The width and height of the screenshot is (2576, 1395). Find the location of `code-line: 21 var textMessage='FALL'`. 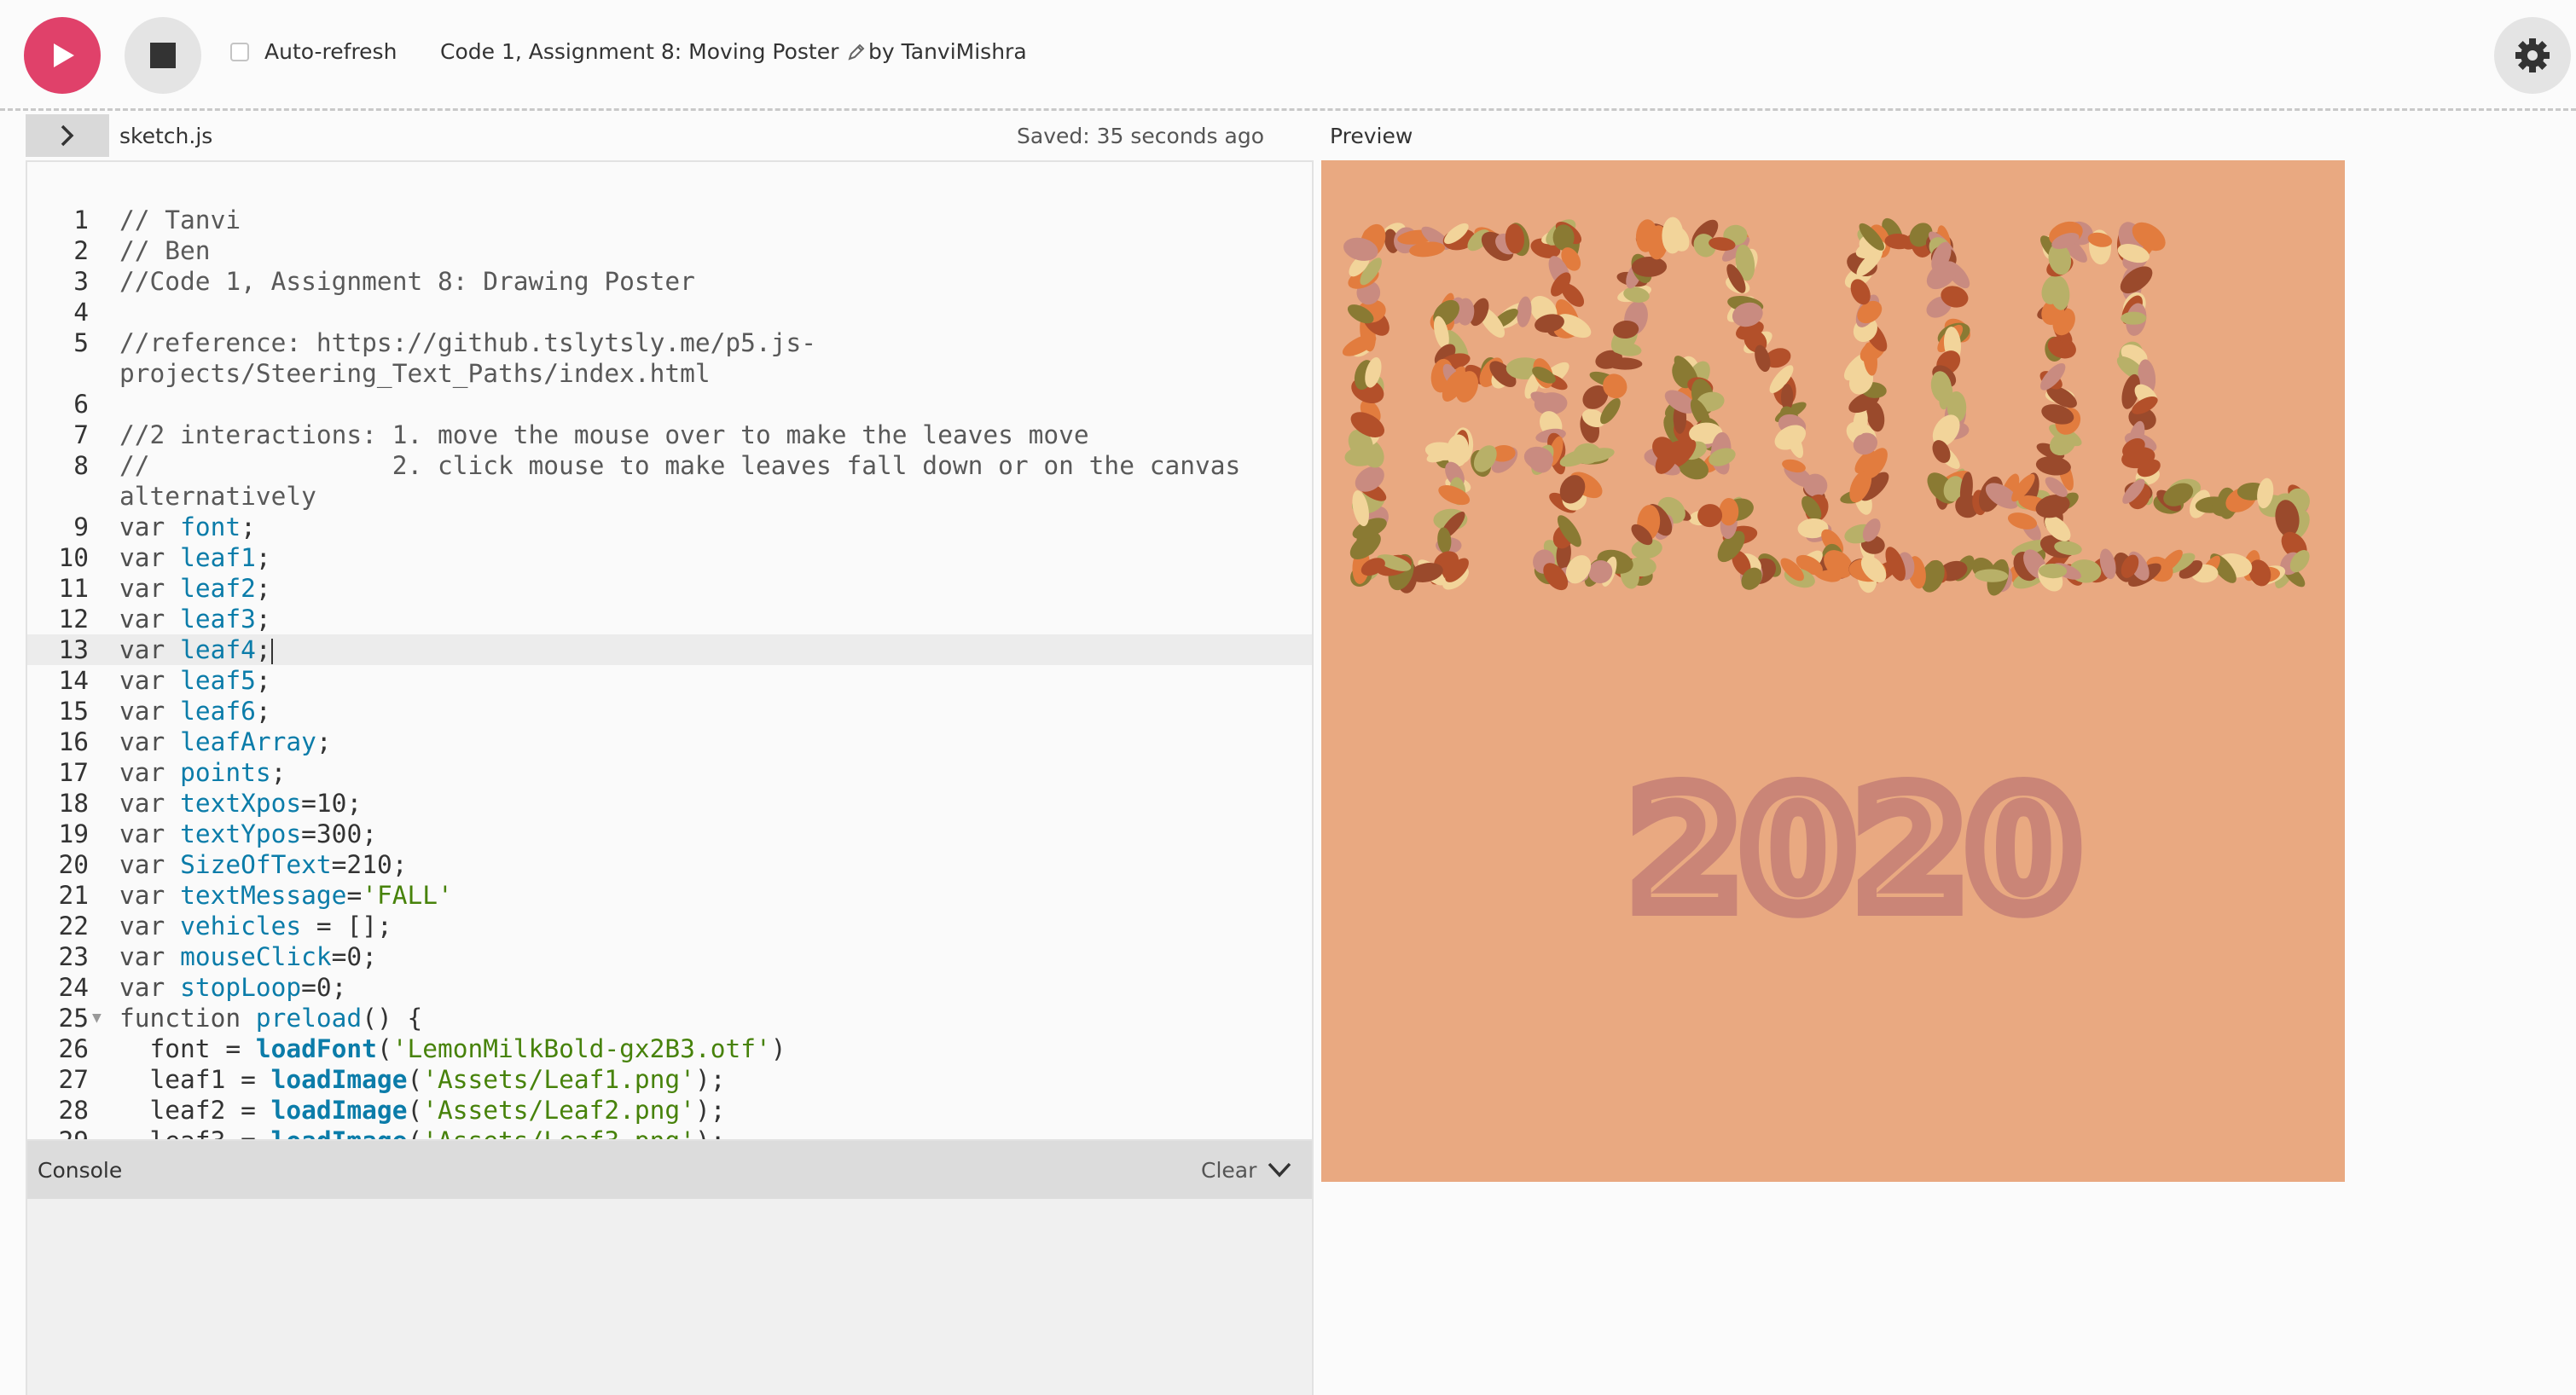

code-line: 21 var textMessage='FALL' is located at coordinates (255, 896).